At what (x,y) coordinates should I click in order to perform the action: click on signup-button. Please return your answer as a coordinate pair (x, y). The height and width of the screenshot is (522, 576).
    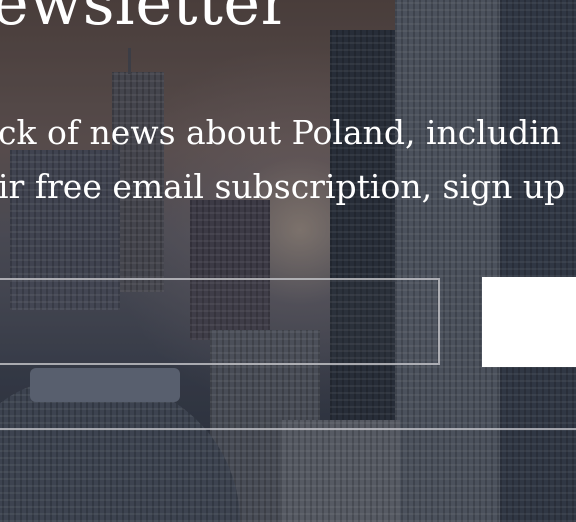
    Looking at the image, I should click on (529, 322).